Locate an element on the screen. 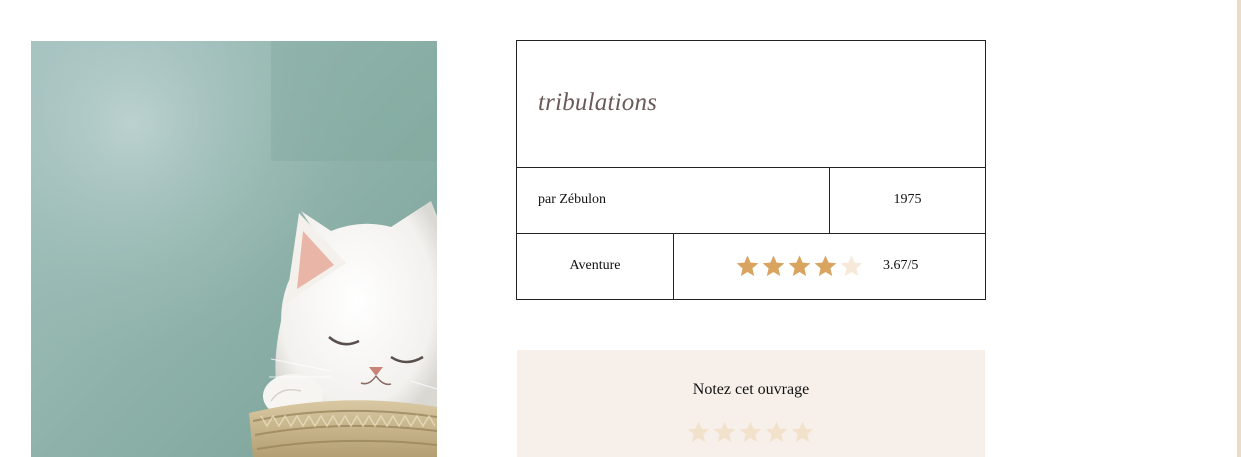  rate-star-3-icon is located at coordinates (750, 432).